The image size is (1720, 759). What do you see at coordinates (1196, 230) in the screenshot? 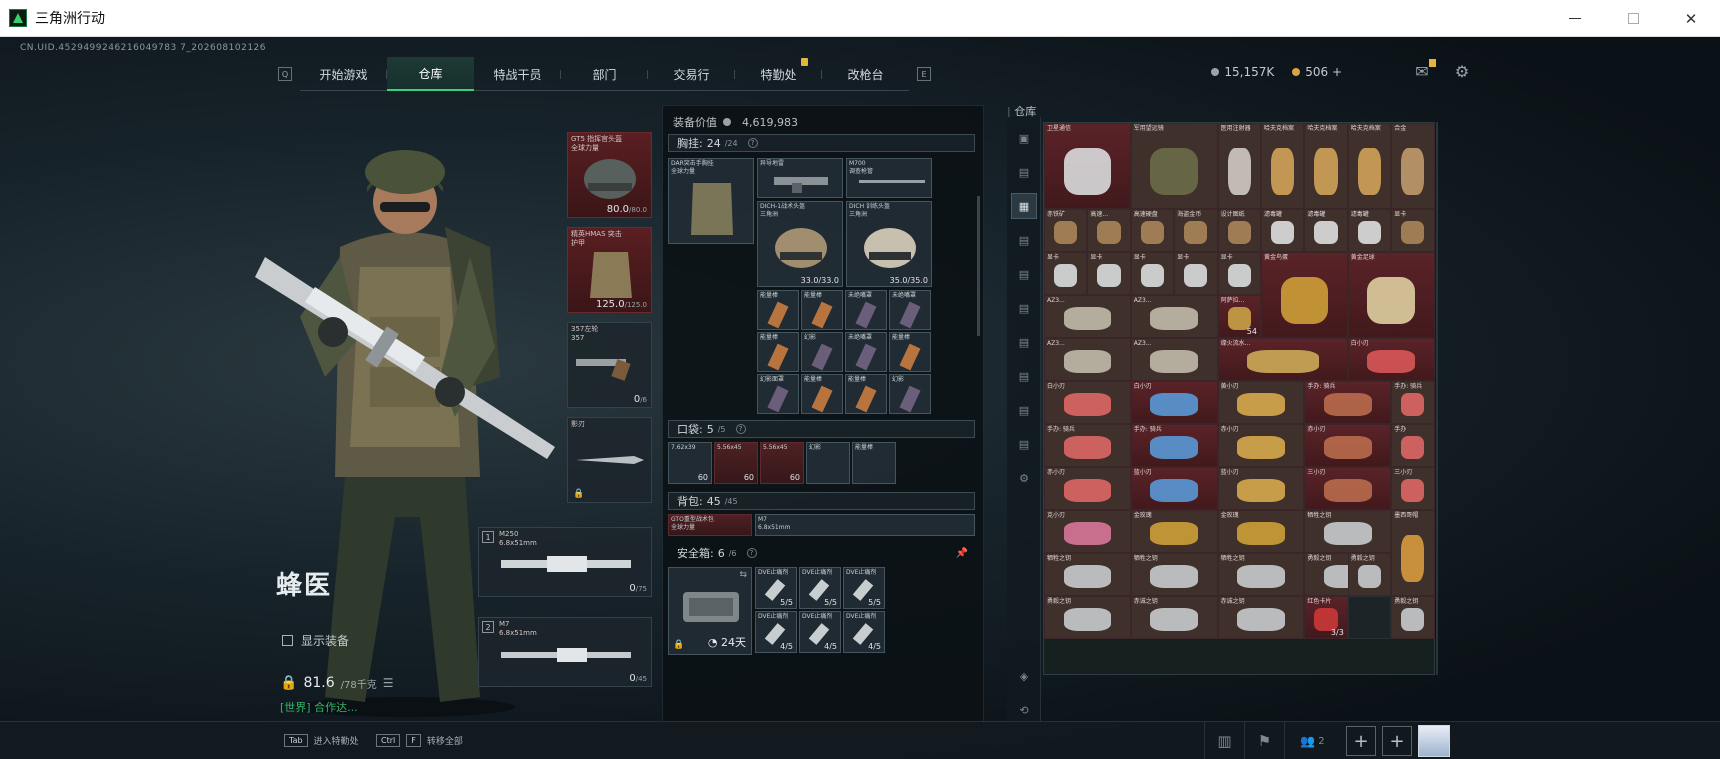
I see `warehouse-item: 海盗金币` at bounding box center [1196, 230].